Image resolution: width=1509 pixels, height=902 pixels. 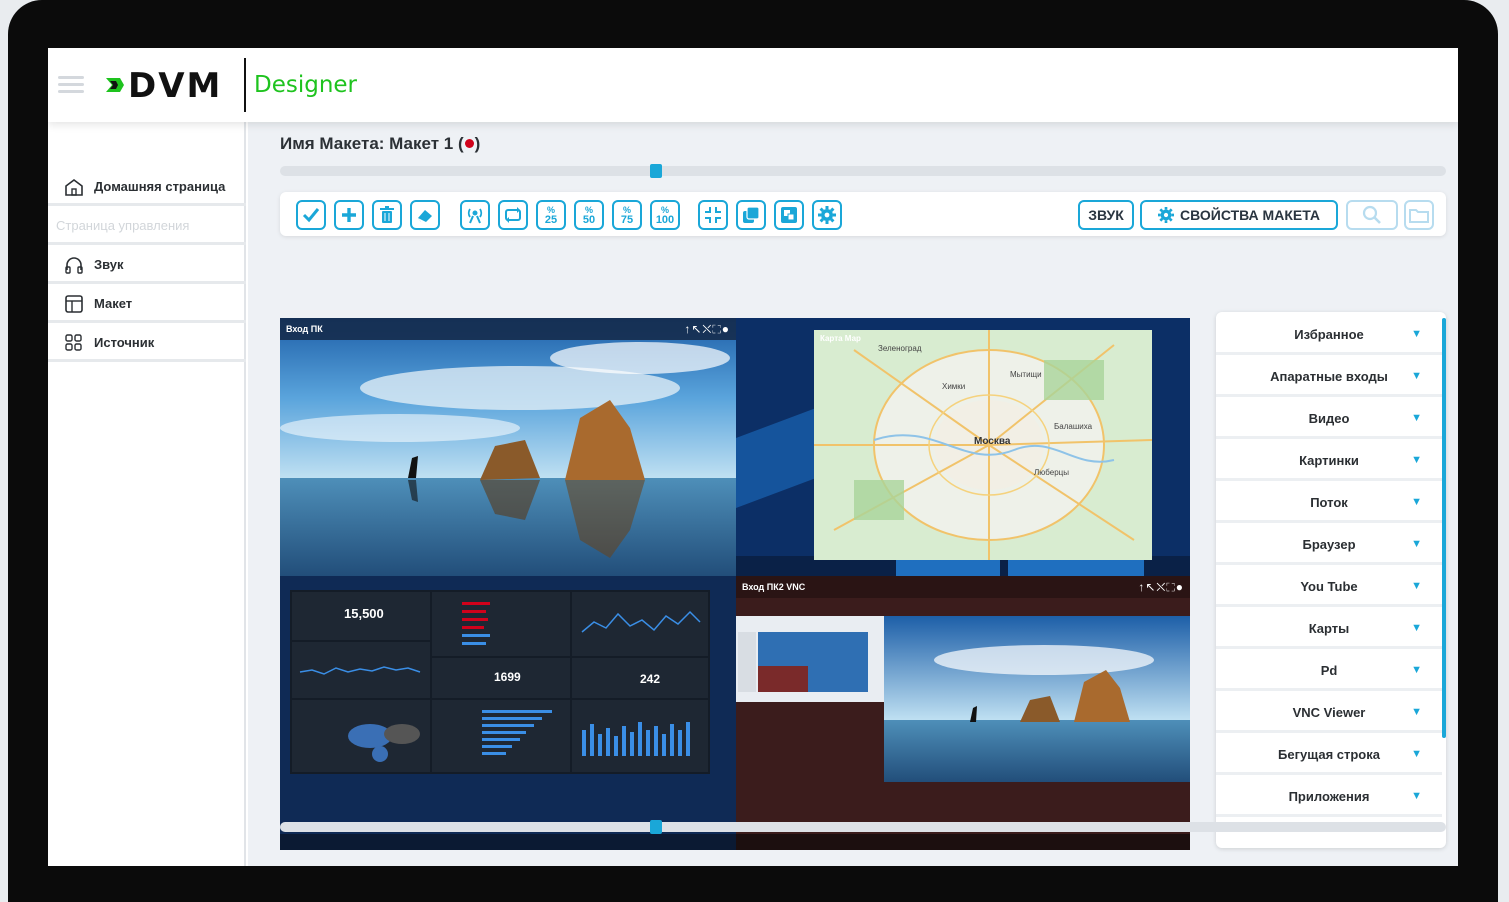 What do you see at coordinates (147, 305) in the screenshot?
I see `sidebar-item-layout: Макет` at bounding box center [147, 305].